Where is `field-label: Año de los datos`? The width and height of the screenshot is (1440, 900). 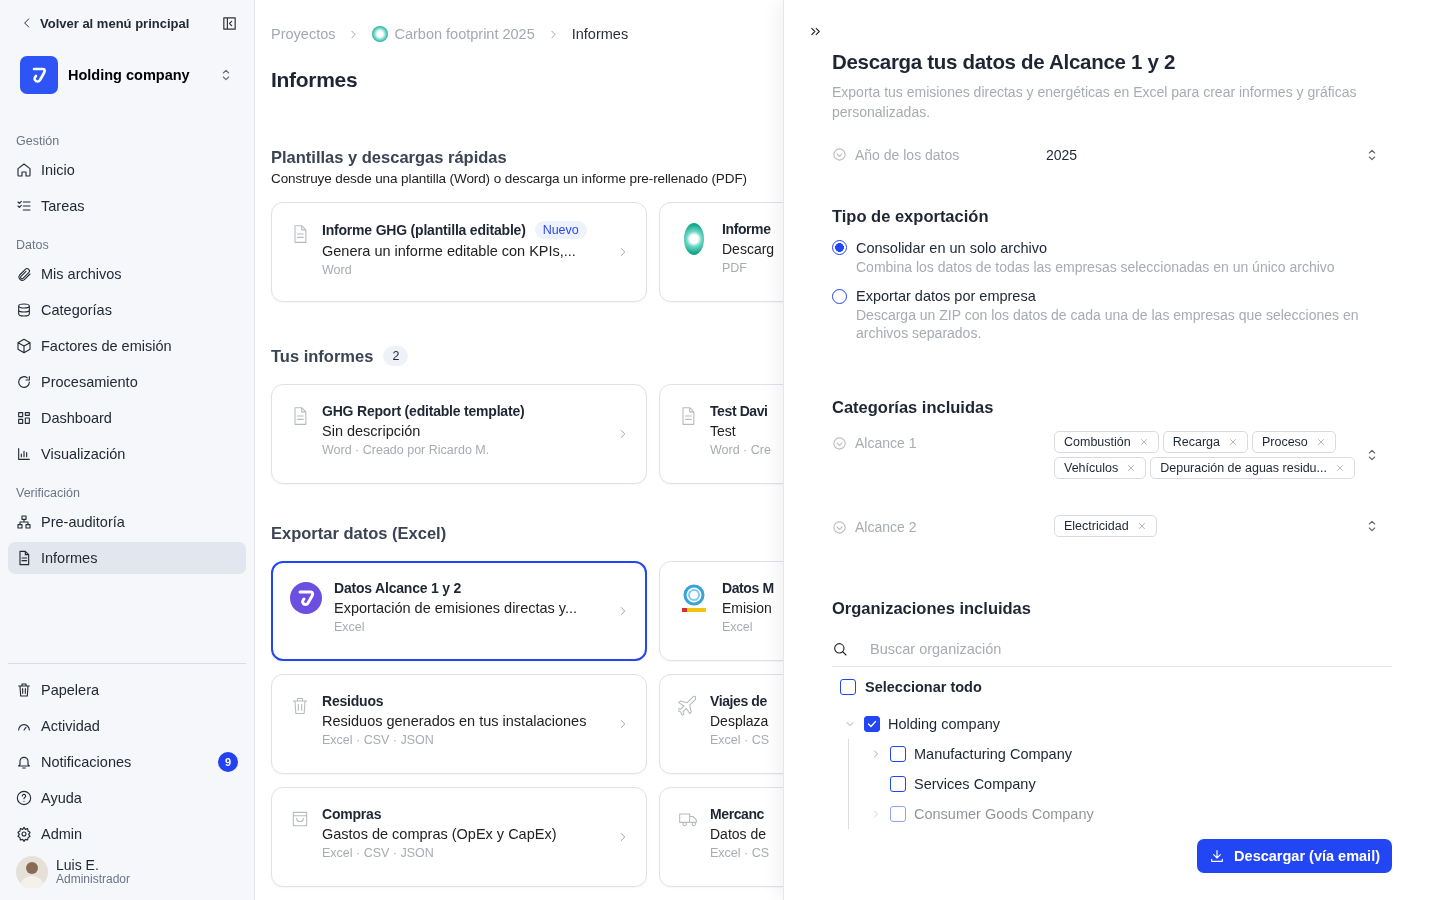 field-label: Año de los datos is located at coordinates (908, 154).